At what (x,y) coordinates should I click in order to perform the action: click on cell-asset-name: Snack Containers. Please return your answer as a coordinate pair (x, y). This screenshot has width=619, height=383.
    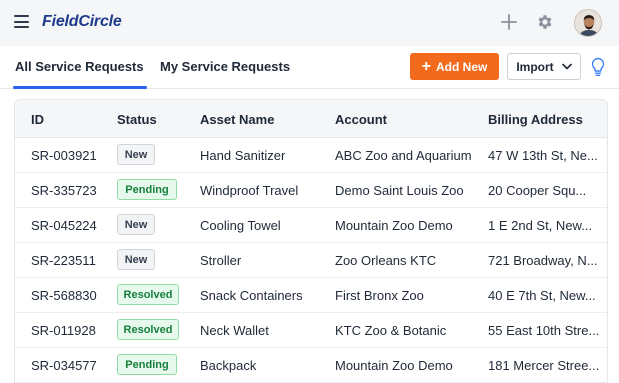
    Looking at the image, I should click on (251, 295).